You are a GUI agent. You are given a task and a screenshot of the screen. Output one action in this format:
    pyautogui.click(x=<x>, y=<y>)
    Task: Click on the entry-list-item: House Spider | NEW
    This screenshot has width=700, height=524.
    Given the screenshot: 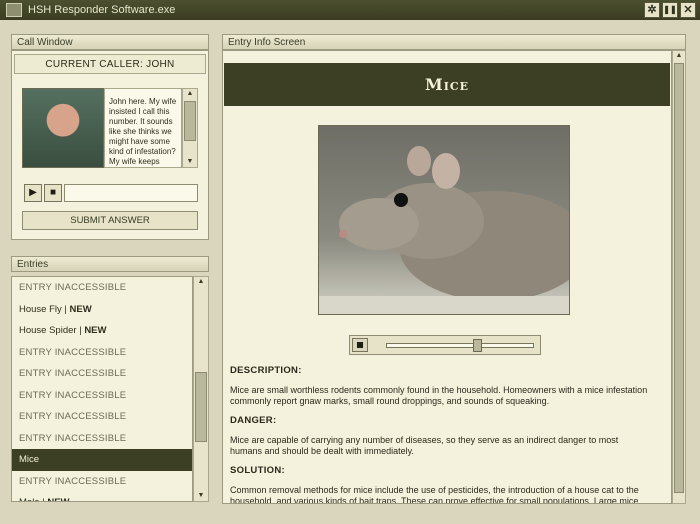 What is the action you would take?
    pyautogui.click(x=102, y=331)
    